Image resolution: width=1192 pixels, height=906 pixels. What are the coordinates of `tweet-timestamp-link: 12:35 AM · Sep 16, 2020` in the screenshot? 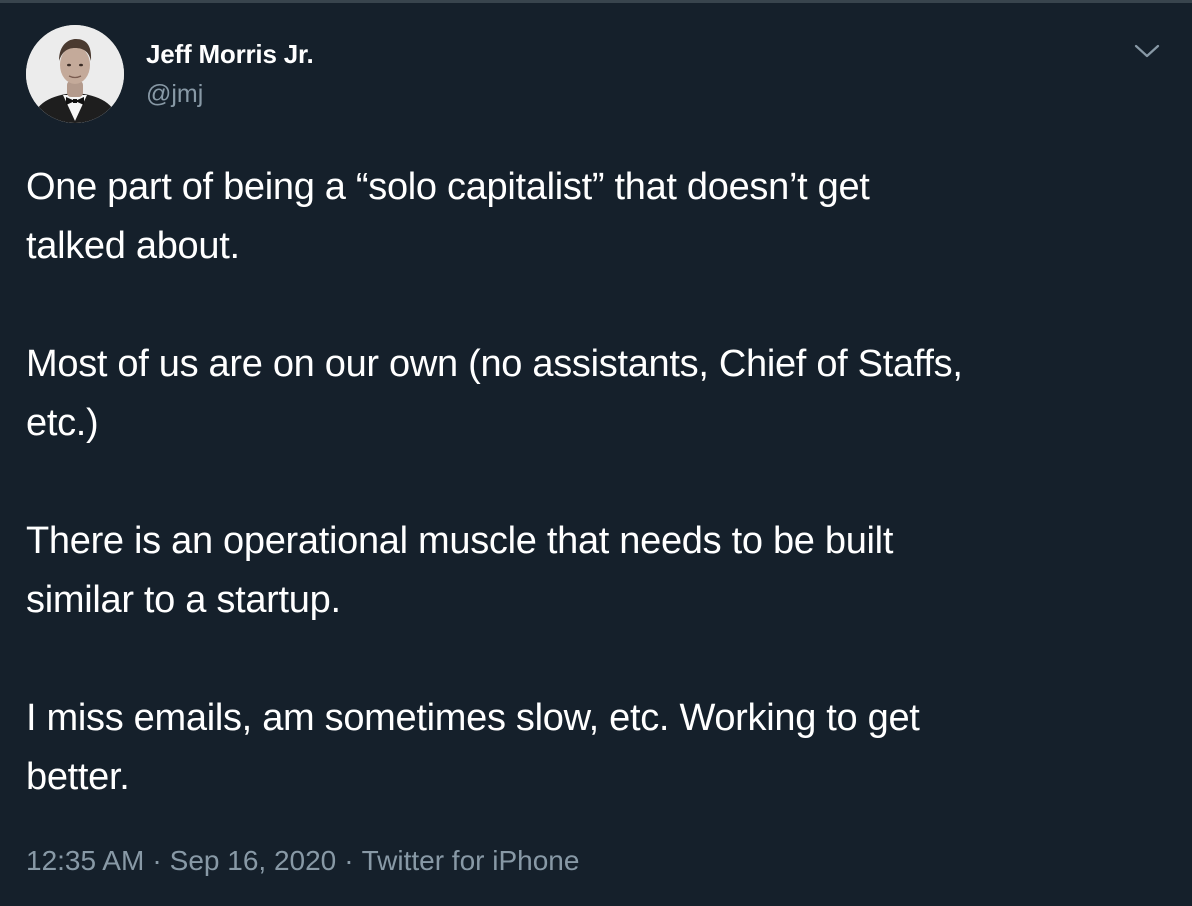 It's located at (181, 860).